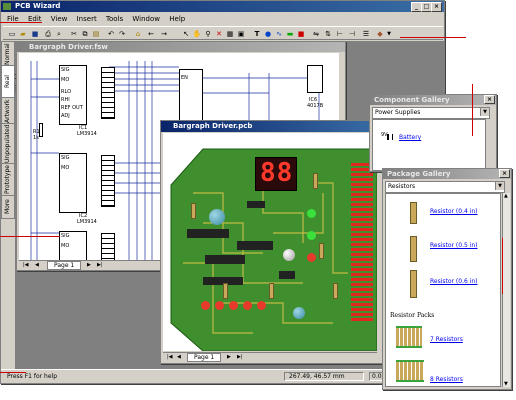 This screenshot has width=516, height=400. Describe the element at coordinates (454, 211) in the screenshot. I see `resistor-04-link: Resistor (0.4 in)` at that location.